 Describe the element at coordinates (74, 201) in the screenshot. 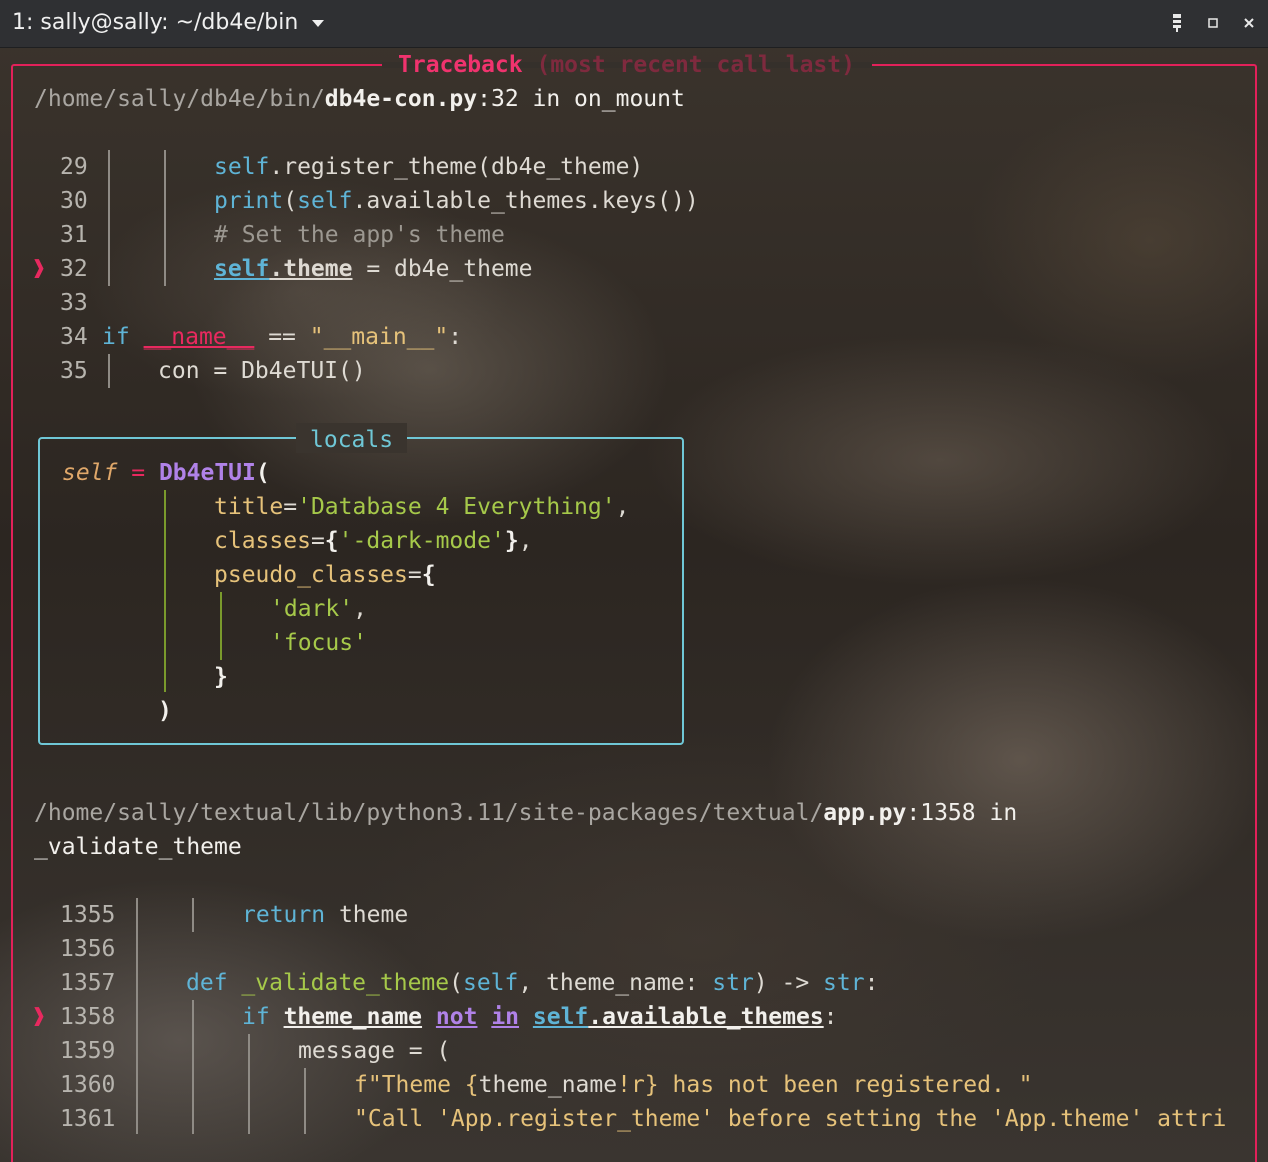

I see `line-number: 30` at that location.